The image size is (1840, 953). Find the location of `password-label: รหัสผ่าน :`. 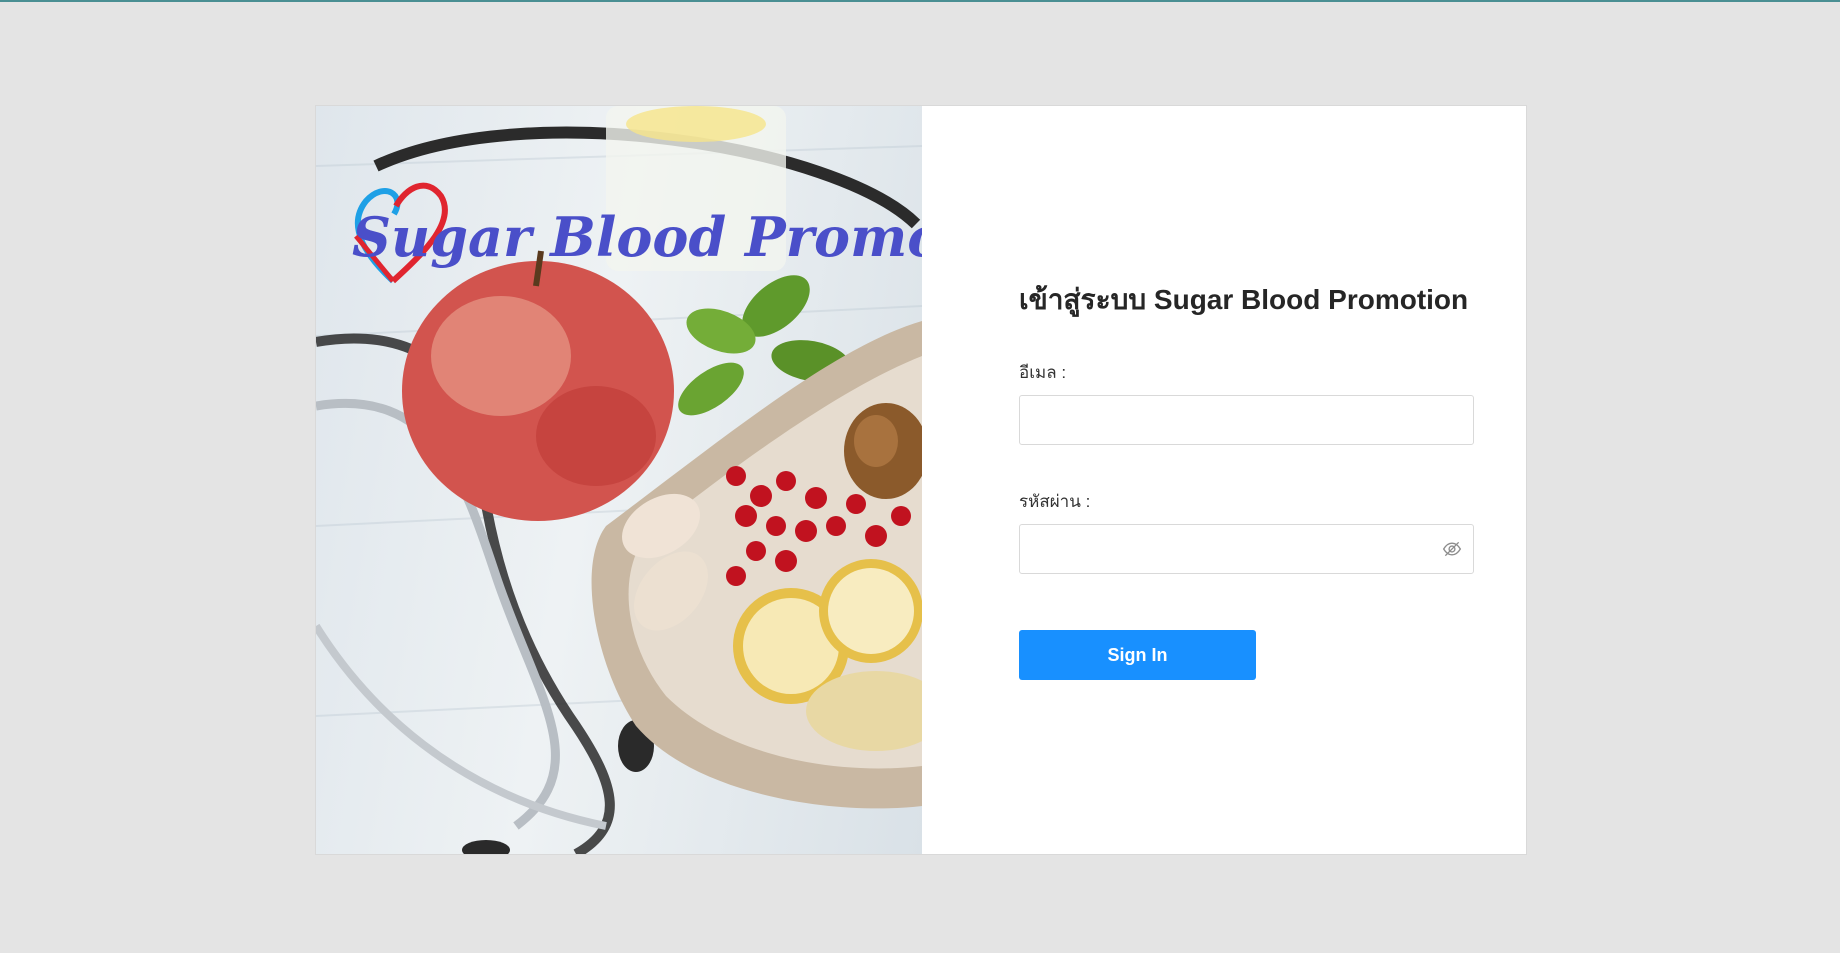

password-label: รหัสผ่าน : is located at coordinates (1055, 501).